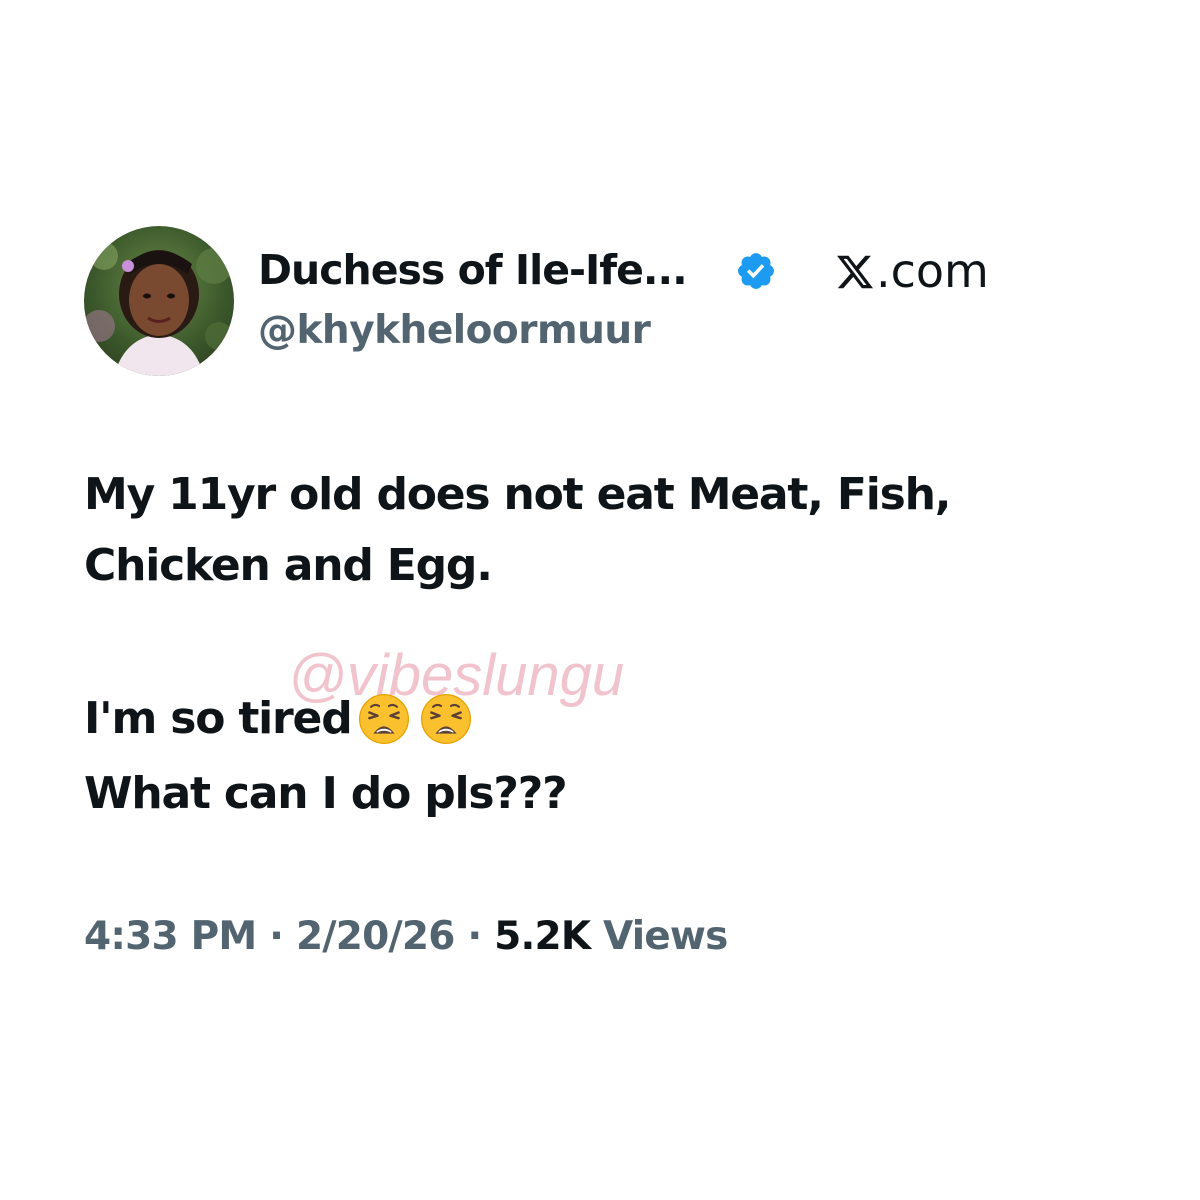 The height and width of the screenshot is (1200, 1200). What do you see at coordinates (932, 271) in the screenshot?
I see `x-brand-label: .com` at bounding box center [932, 271].